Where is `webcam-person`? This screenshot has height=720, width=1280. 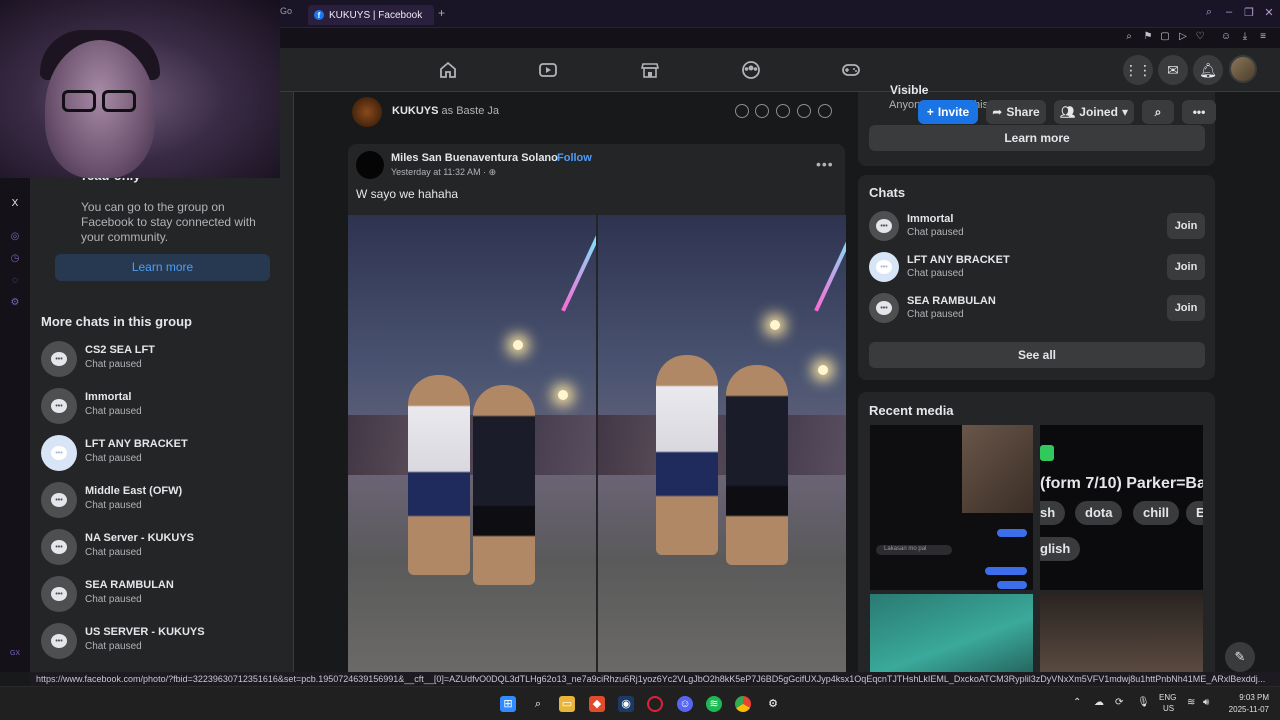
webcam-person is located at coordinates (100, 109).